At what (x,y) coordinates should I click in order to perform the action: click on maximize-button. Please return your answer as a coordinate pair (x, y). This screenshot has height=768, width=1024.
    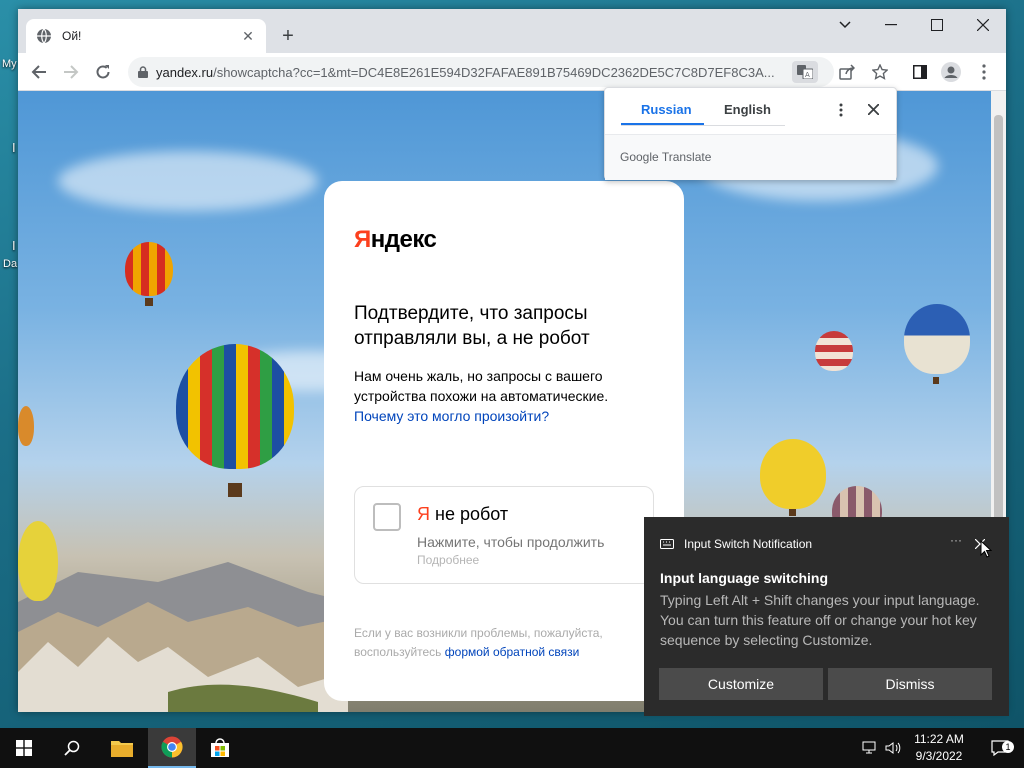
    Looking at the image, I should click on (937, 25).